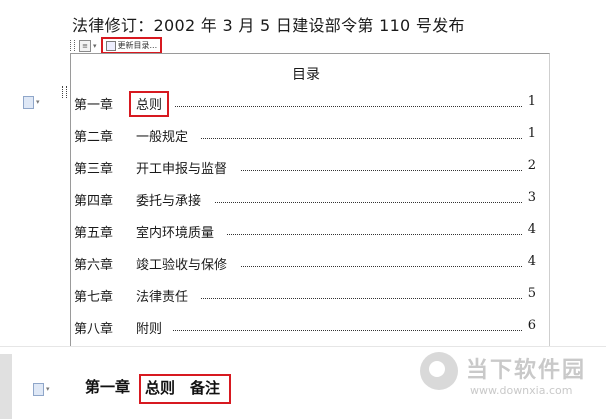  I want to click on refresh-icon, so click(110, 45).